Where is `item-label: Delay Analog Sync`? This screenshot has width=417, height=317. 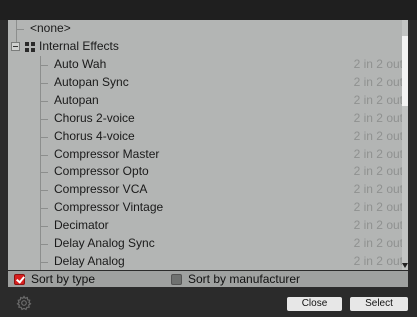 item-label: Delay Analog Sync is located at coordinates (104, 243).